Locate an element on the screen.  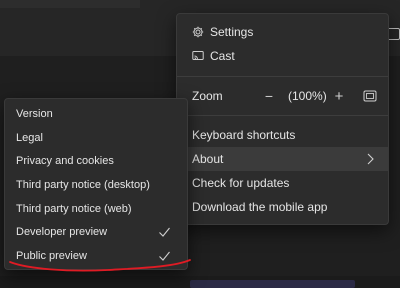
menu-item-about: About is located at coordinates (282, 159).